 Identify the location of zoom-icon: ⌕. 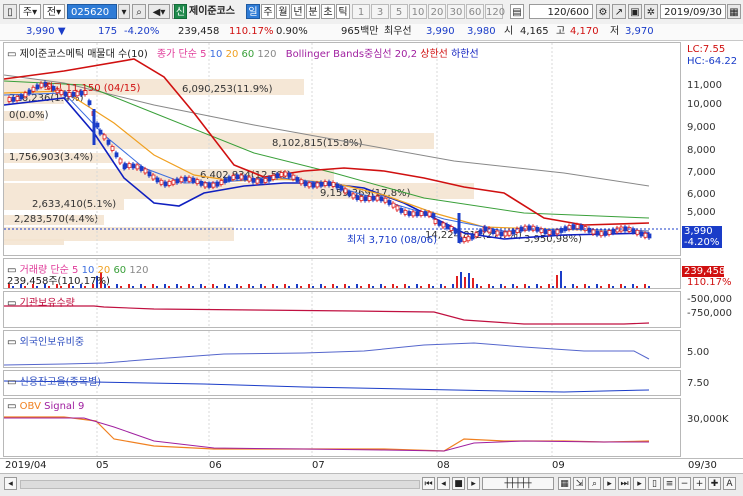
(594, 483).